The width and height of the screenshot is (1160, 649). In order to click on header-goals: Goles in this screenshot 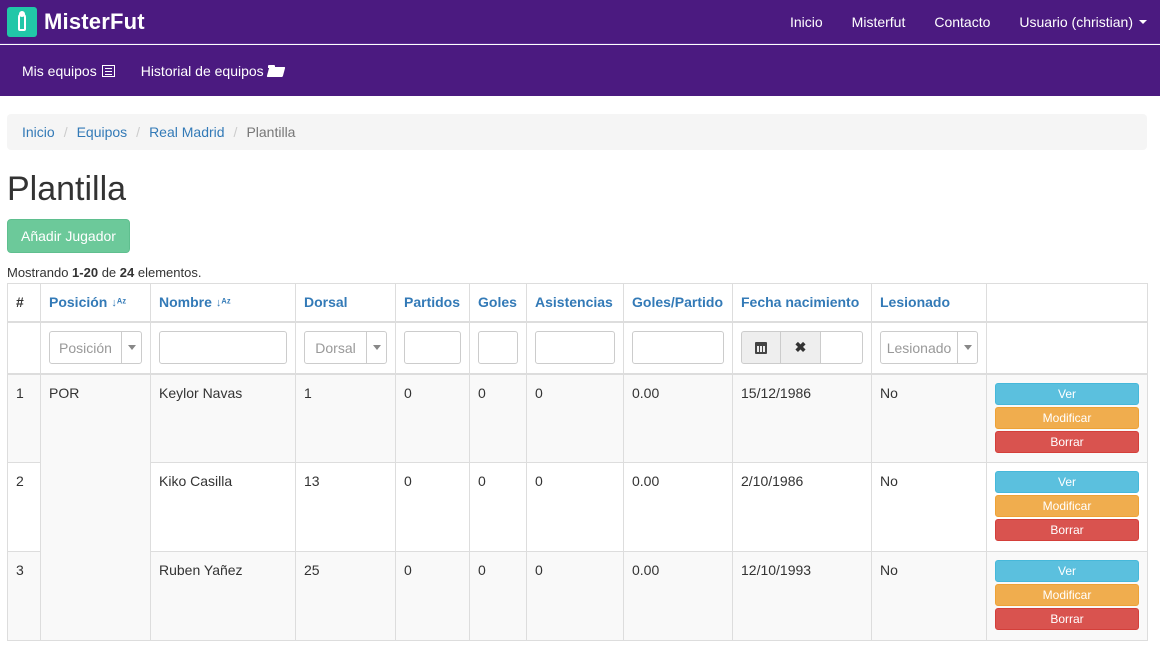, I will do `click(498, 303)`.